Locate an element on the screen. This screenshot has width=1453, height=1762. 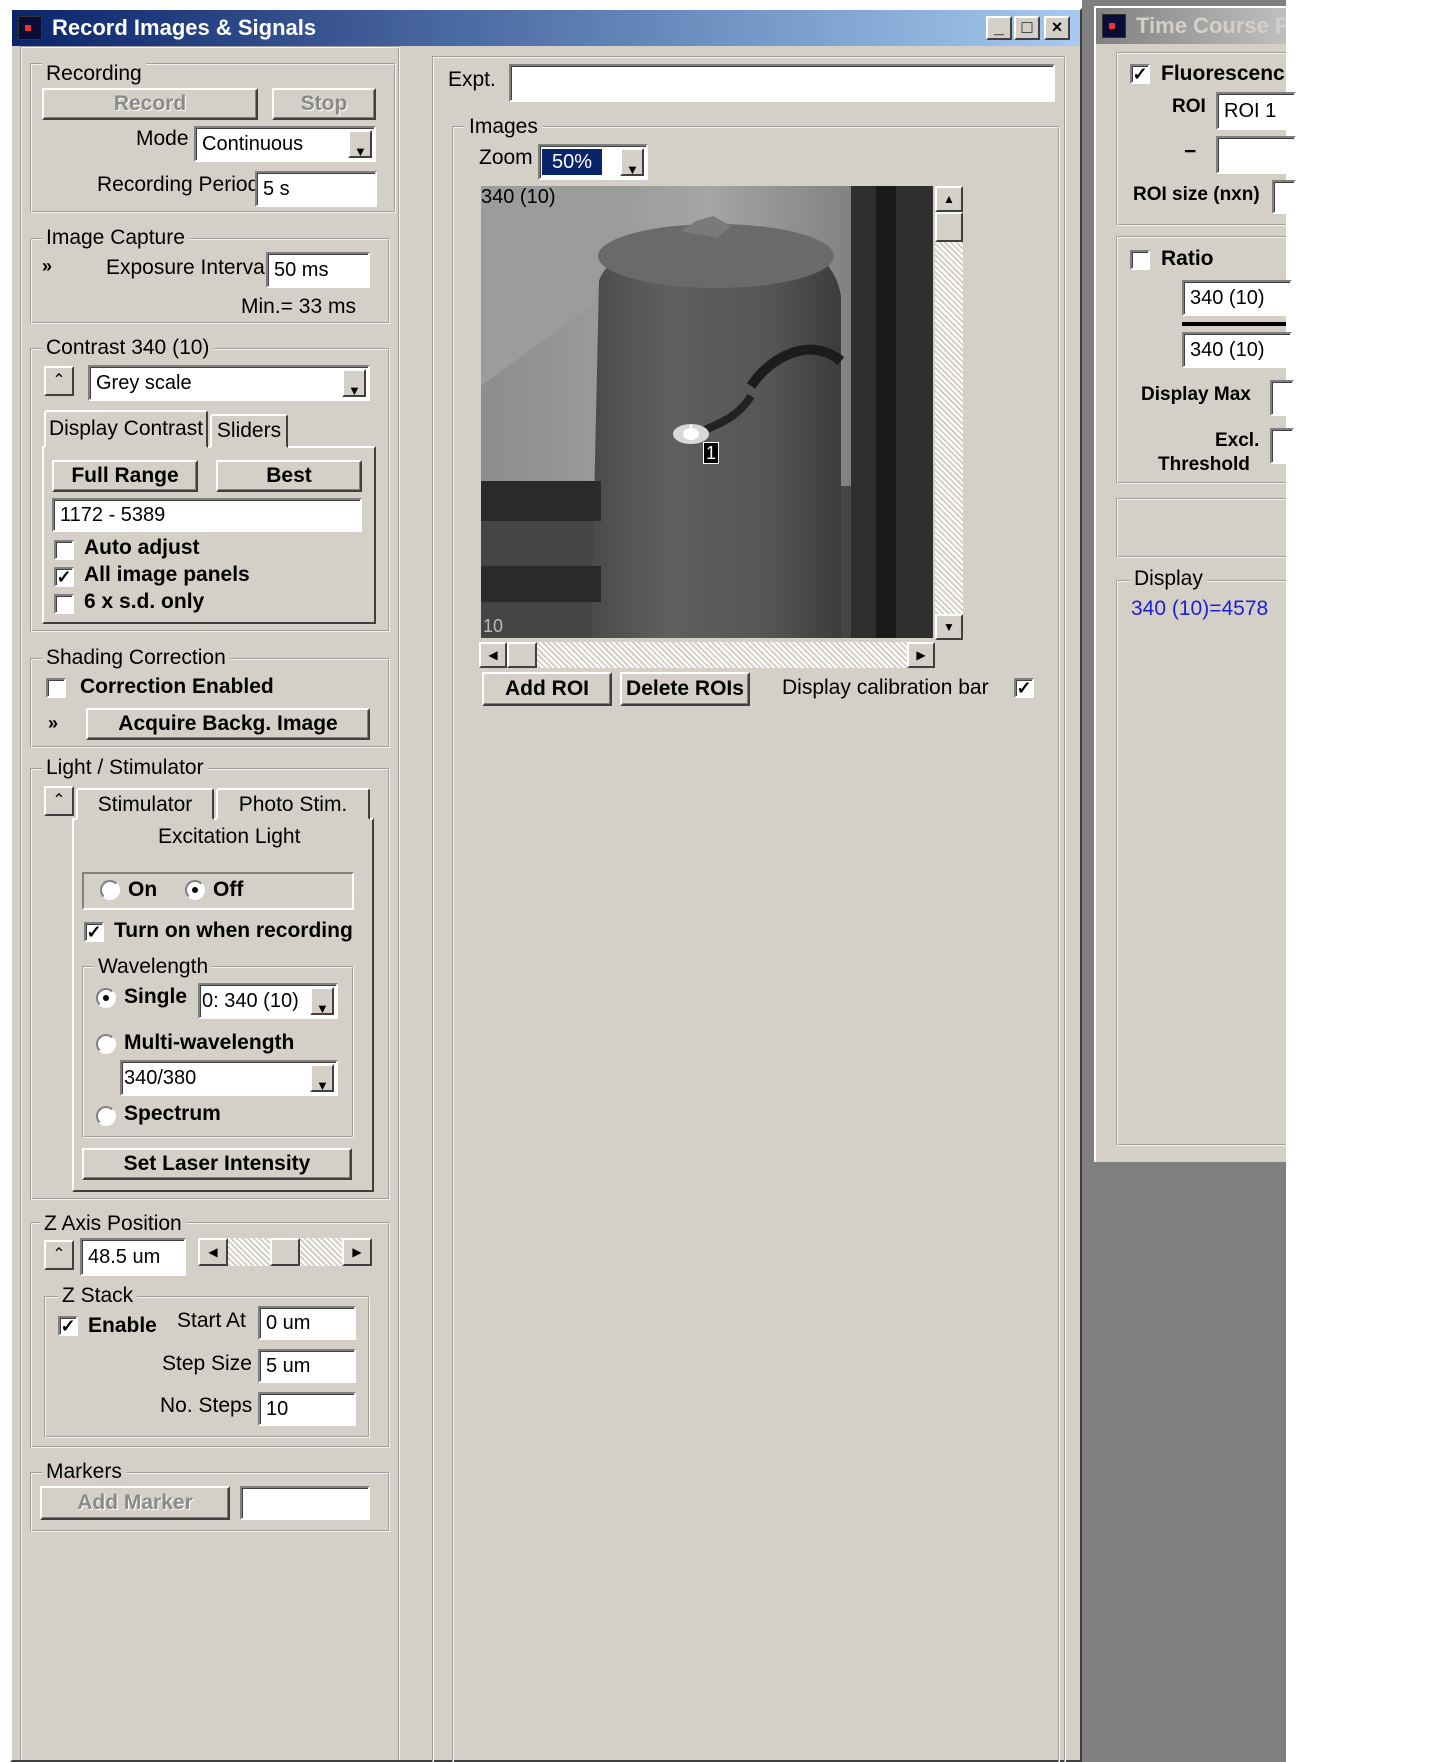
horizontal-scroll-thumb is located at coordinates (522, 655).